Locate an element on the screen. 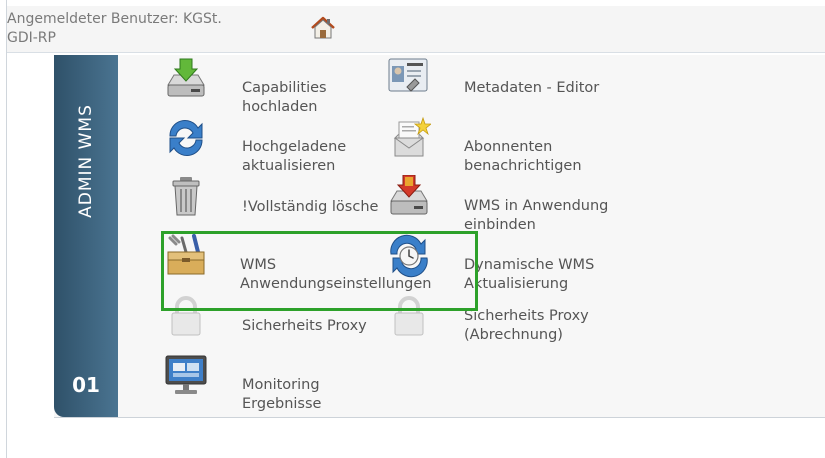  label-line2: benachrichtigen is located at coordinates (523, 166).